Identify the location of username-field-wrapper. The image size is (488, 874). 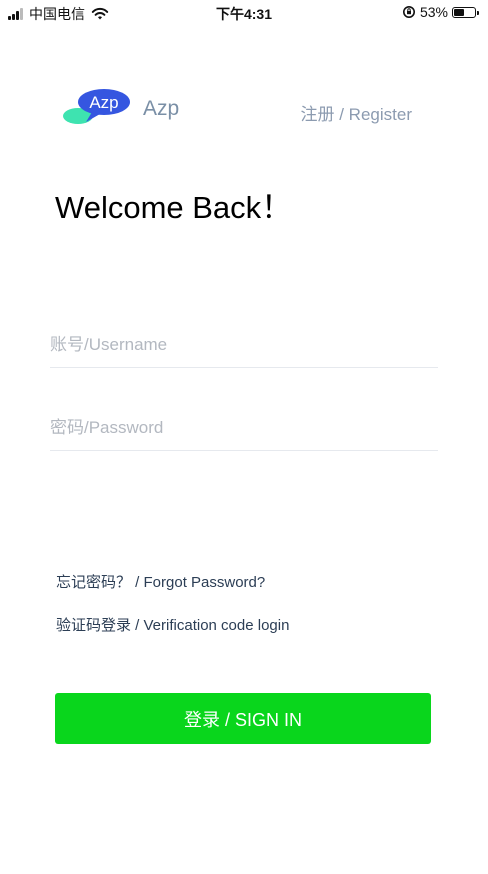
(244, 347).